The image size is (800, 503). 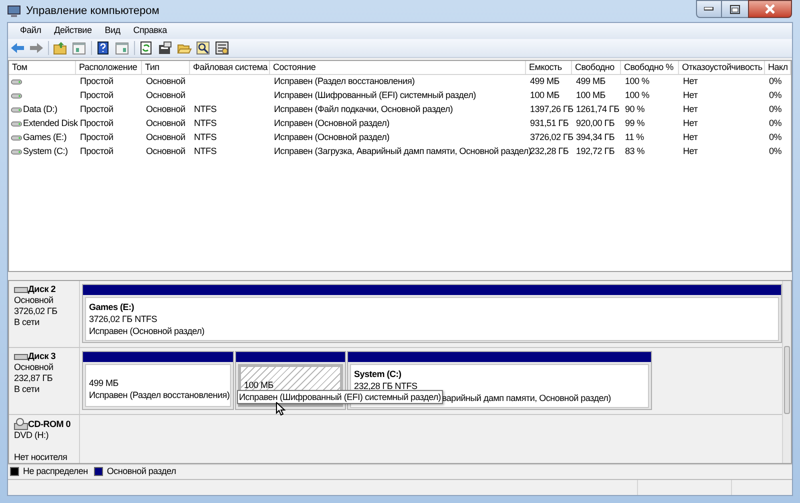 What do you see at coordinates (27, 389) in the screenshot?
I see `disk-state: В сети` at bounding box center [27, 389].